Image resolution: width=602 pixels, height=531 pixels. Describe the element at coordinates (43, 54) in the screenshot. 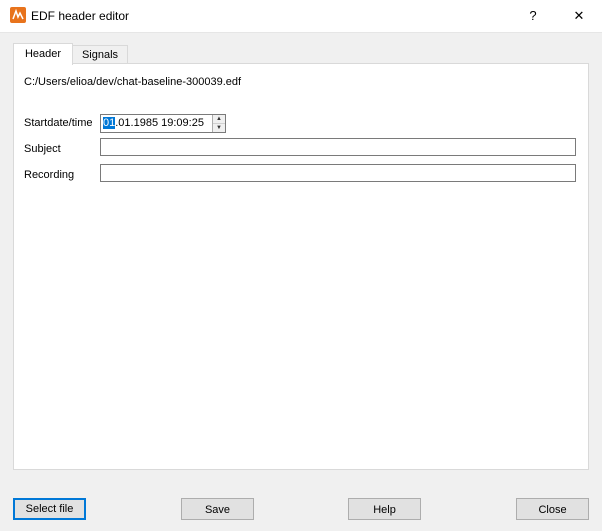

I see `tab-header: Header` at that location.